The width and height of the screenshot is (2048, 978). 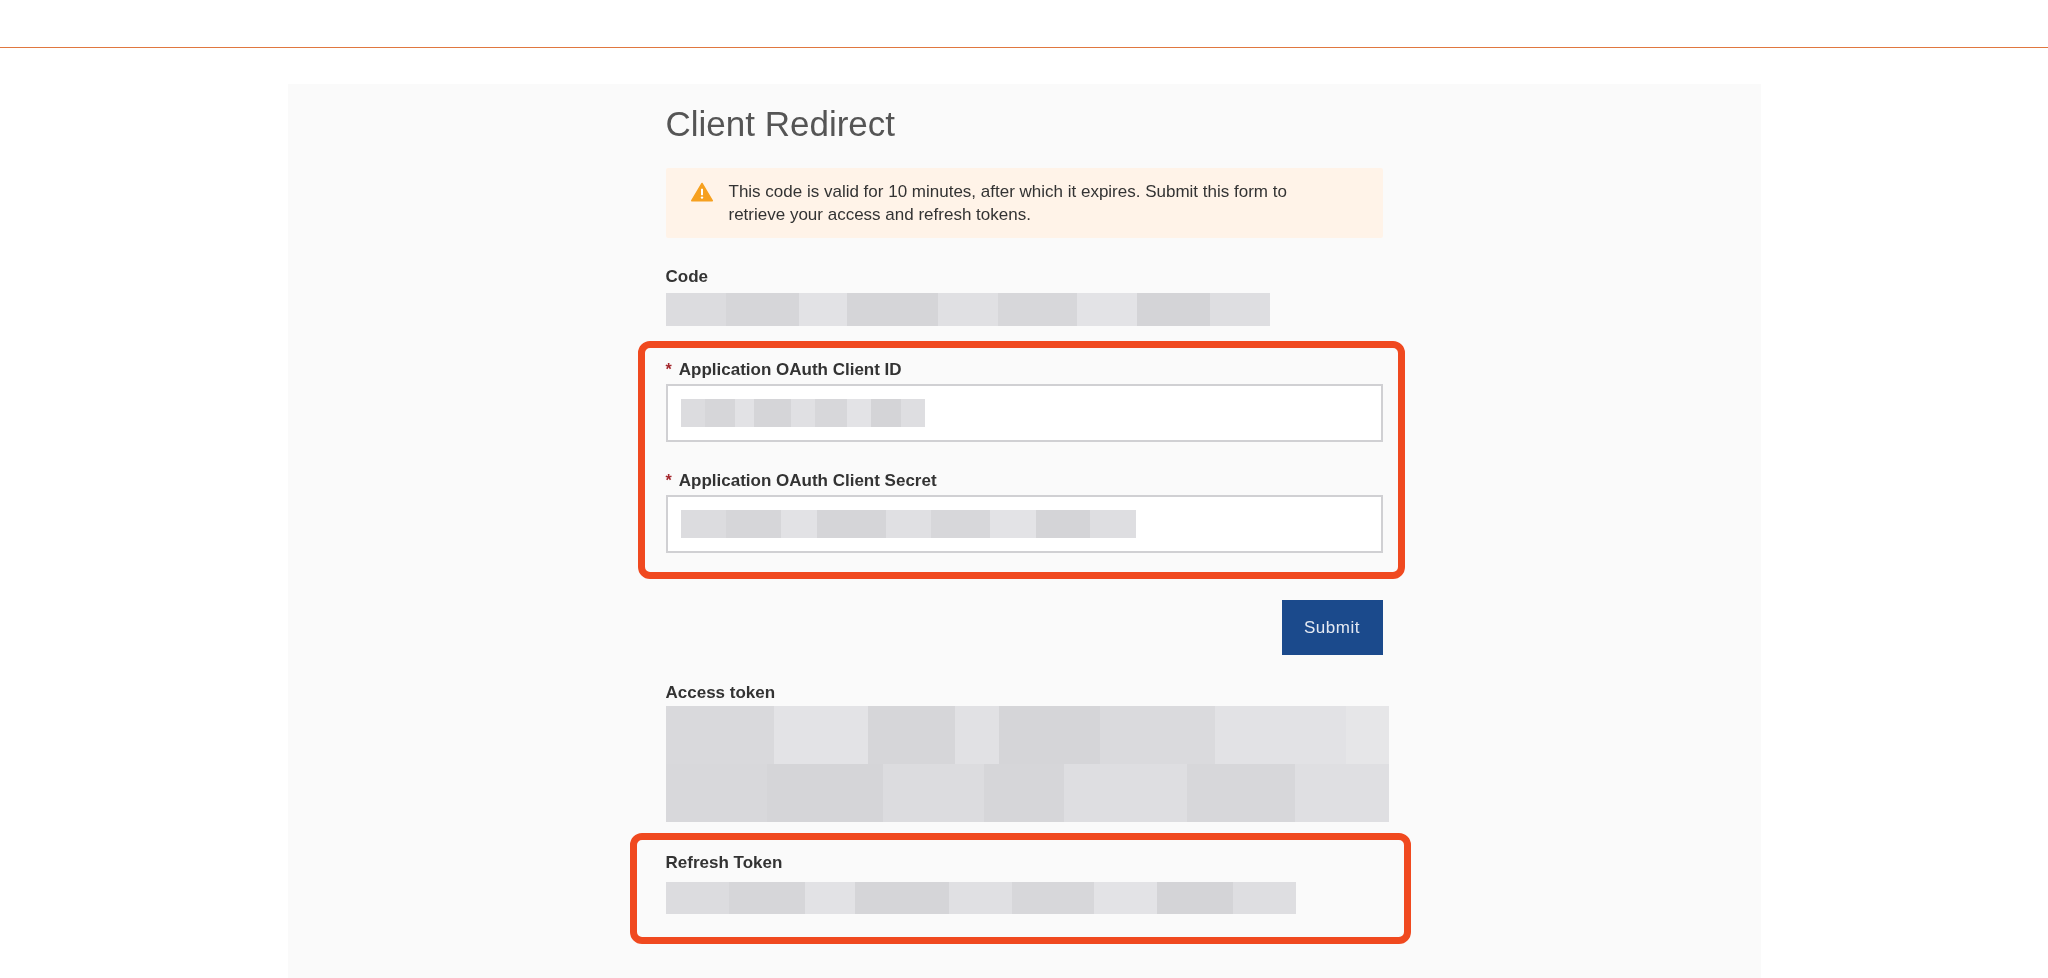 What do you see at coordinates (790, 369) in the screenshot?
I see `field-label: Application OAuth Client ID` at bounding box center [790, 369].